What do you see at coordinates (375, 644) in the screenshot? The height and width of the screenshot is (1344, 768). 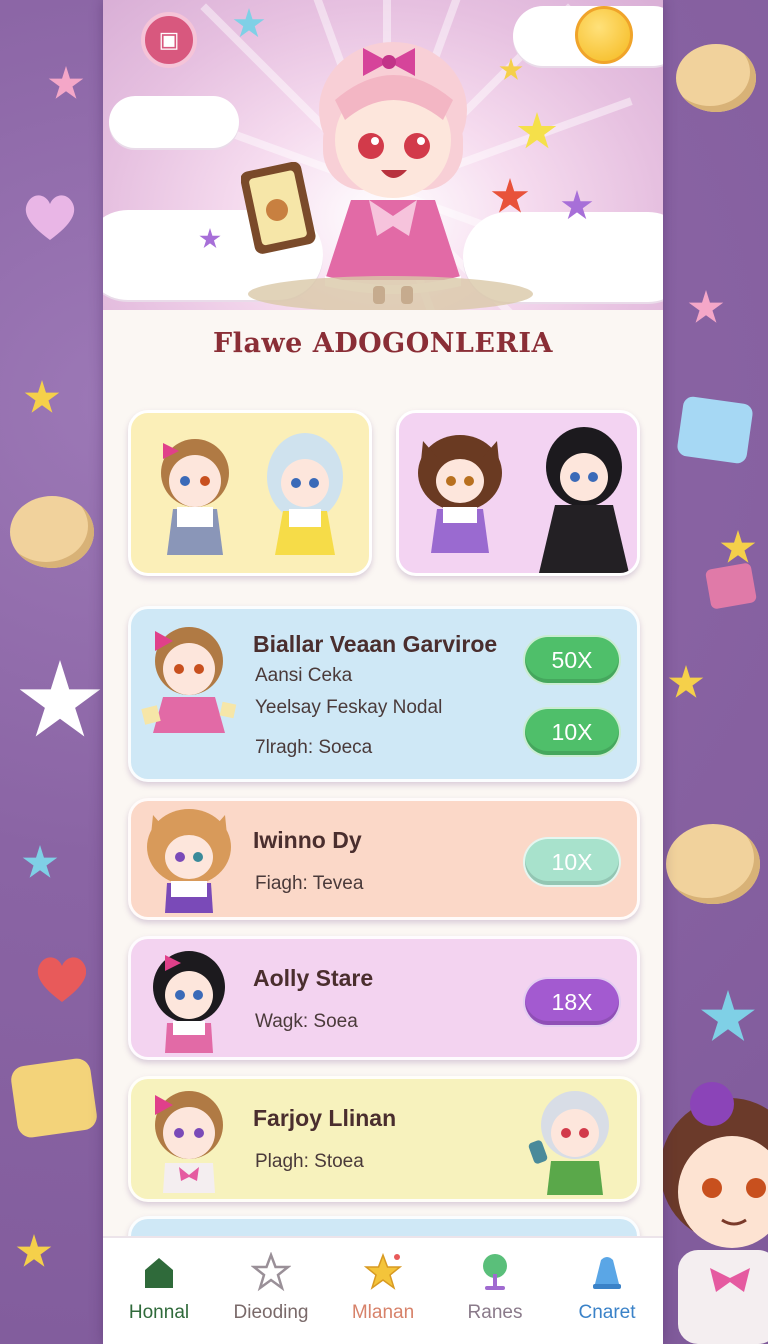 I see `item-title: Biallar Veaan Garviroe` at bounding box center [375, 644].